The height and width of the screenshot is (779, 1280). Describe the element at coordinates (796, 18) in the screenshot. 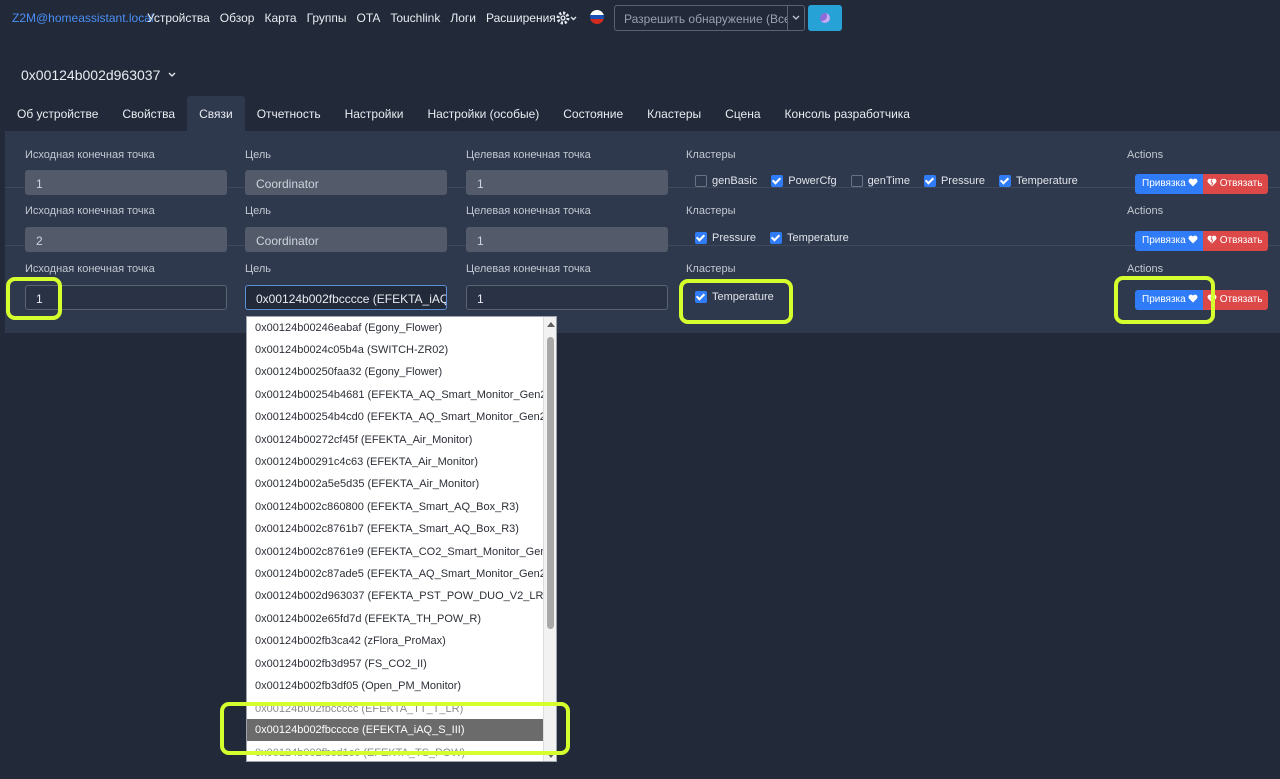

I see `permit-join-dropdown` at that location.